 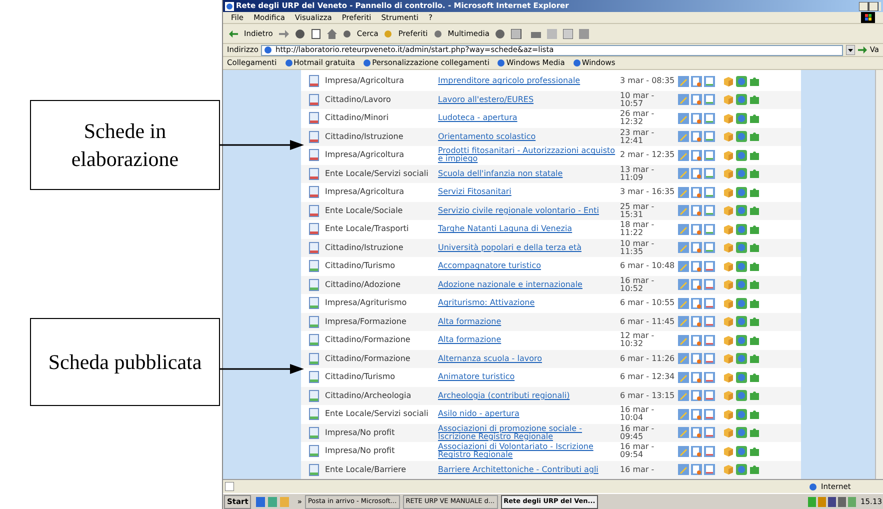 I want to click on scrollbar, so click(x=879, y=274).